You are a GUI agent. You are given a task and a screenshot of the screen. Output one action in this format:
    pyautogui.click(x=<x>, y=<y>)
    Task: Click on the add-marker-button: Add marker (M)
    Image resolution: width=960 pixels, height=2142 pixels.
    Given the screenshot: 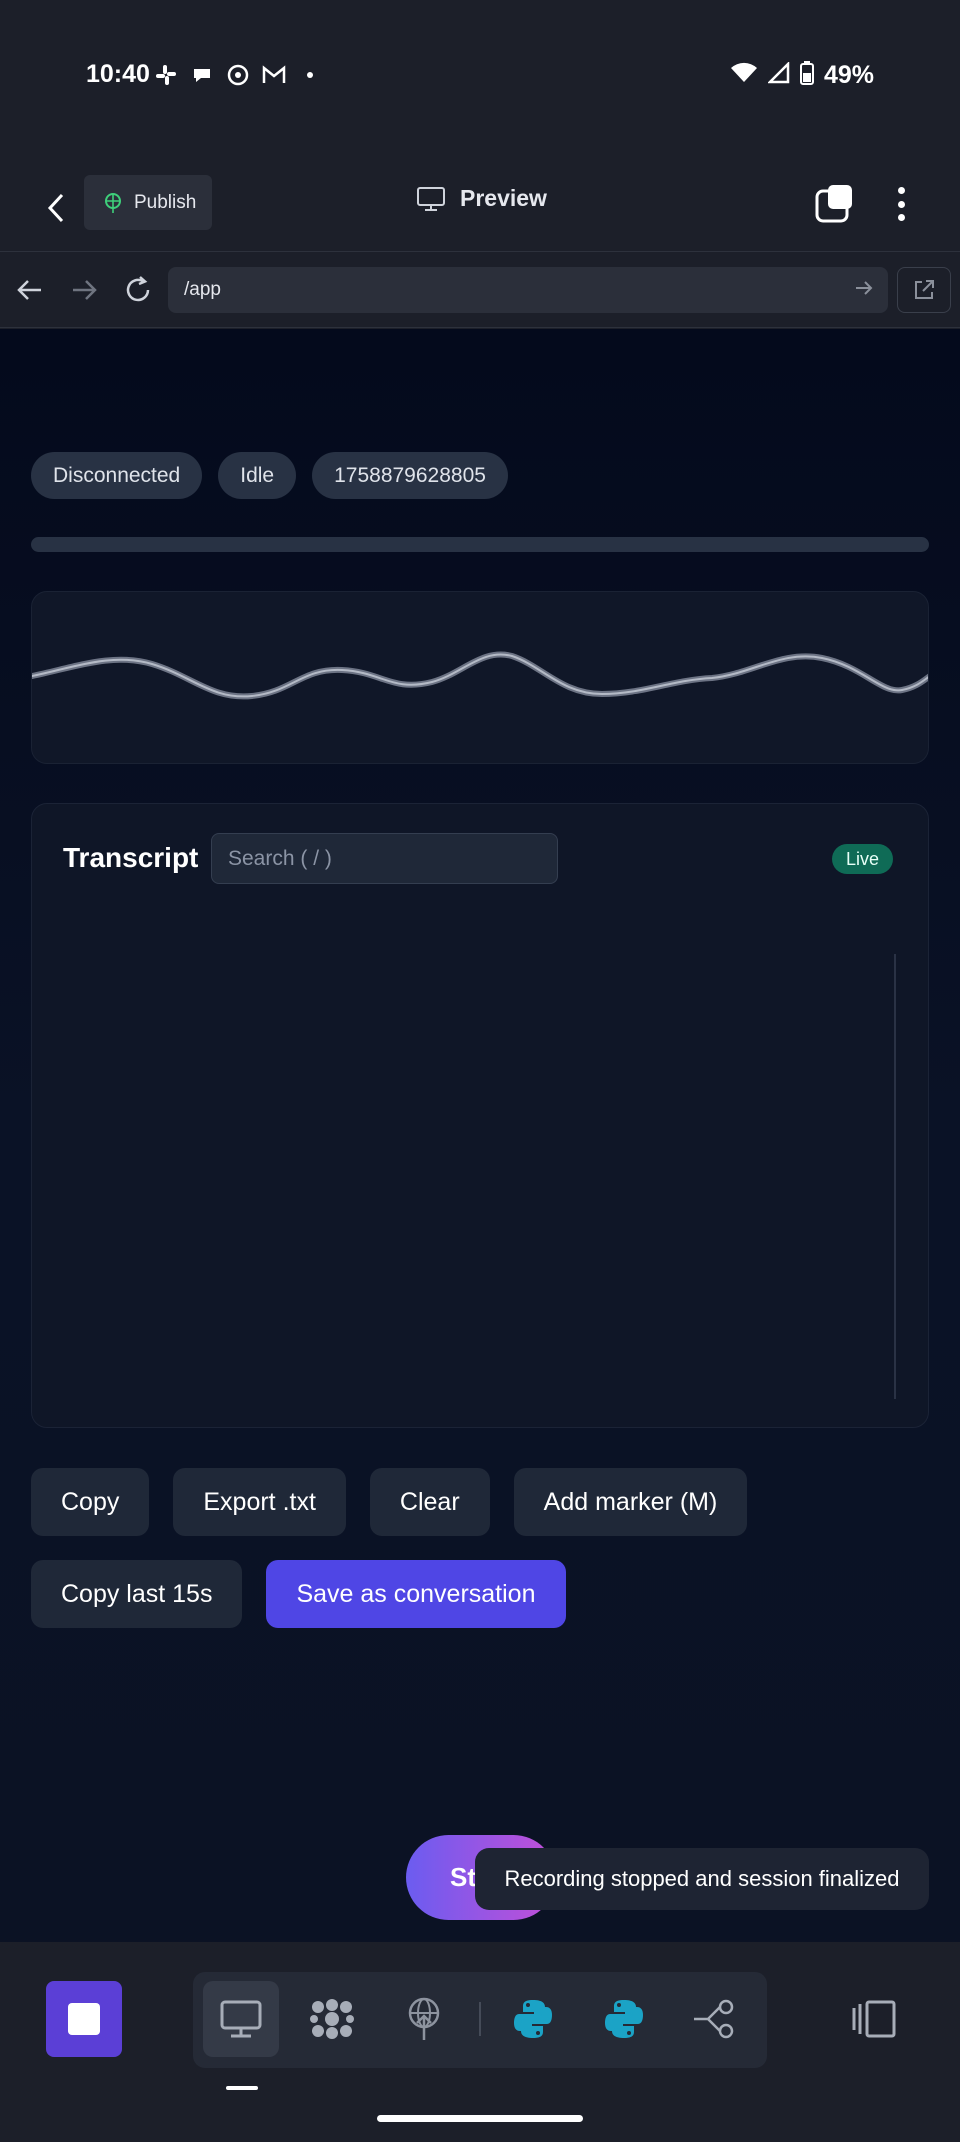 What is the action you would take?
    pyautogui.click(x=630, y=1502)
    